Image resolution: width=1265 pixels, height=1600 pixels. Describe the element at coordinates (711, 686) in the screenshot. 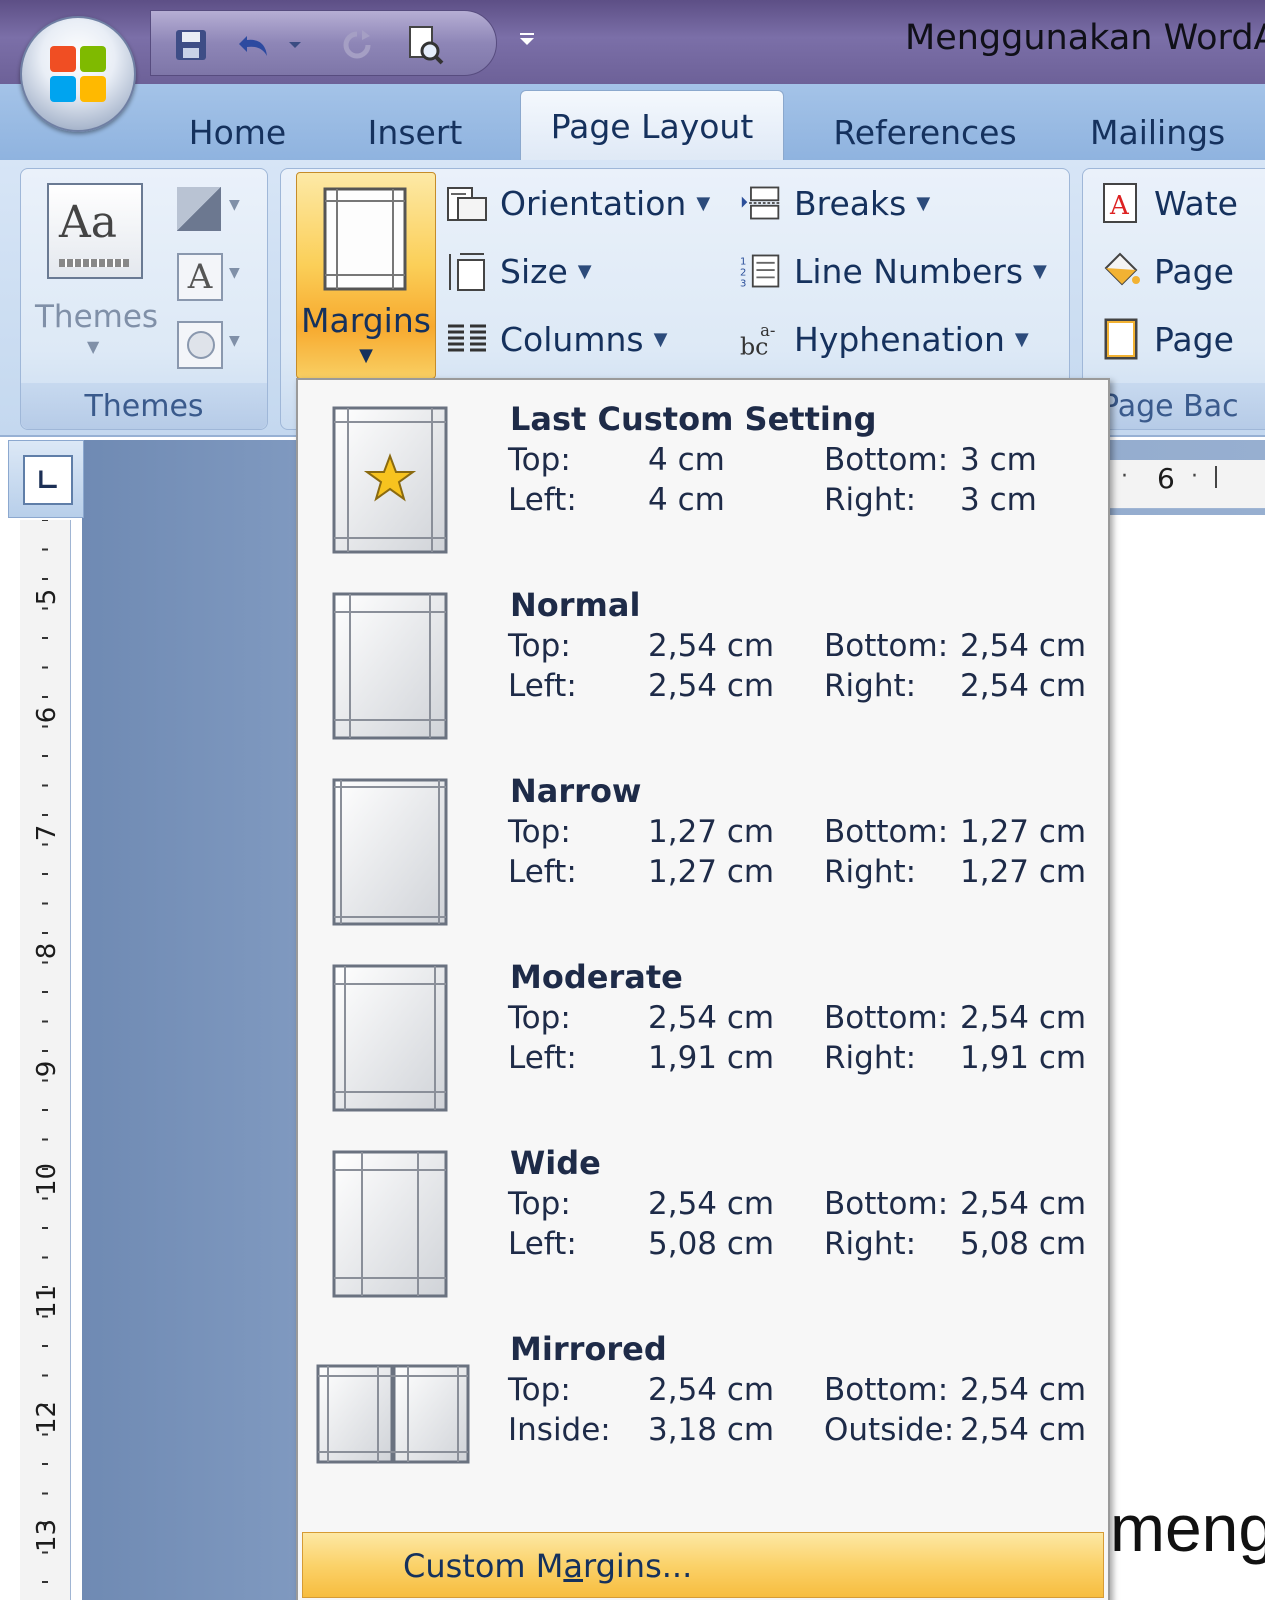

I see `left-value: 2,54 cm` at that location.